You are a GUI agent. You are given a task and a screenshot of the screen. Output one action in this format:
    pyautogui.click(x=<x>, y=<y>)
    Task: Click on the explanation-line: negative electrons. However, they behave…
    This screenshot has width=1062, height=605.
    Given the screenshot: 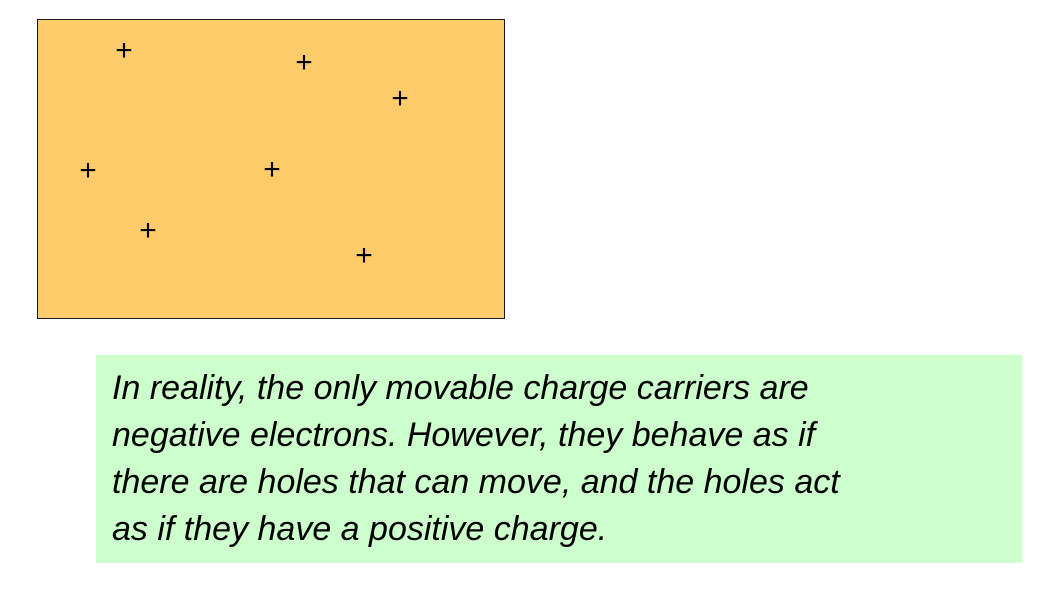 What is the action you would take?
    pyautogui.click(x=464, y=435)
    